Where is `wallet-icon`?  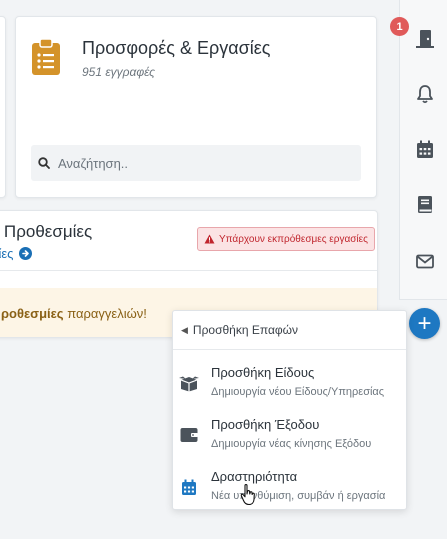 wallet-icon is located at coordinates (189, 435).